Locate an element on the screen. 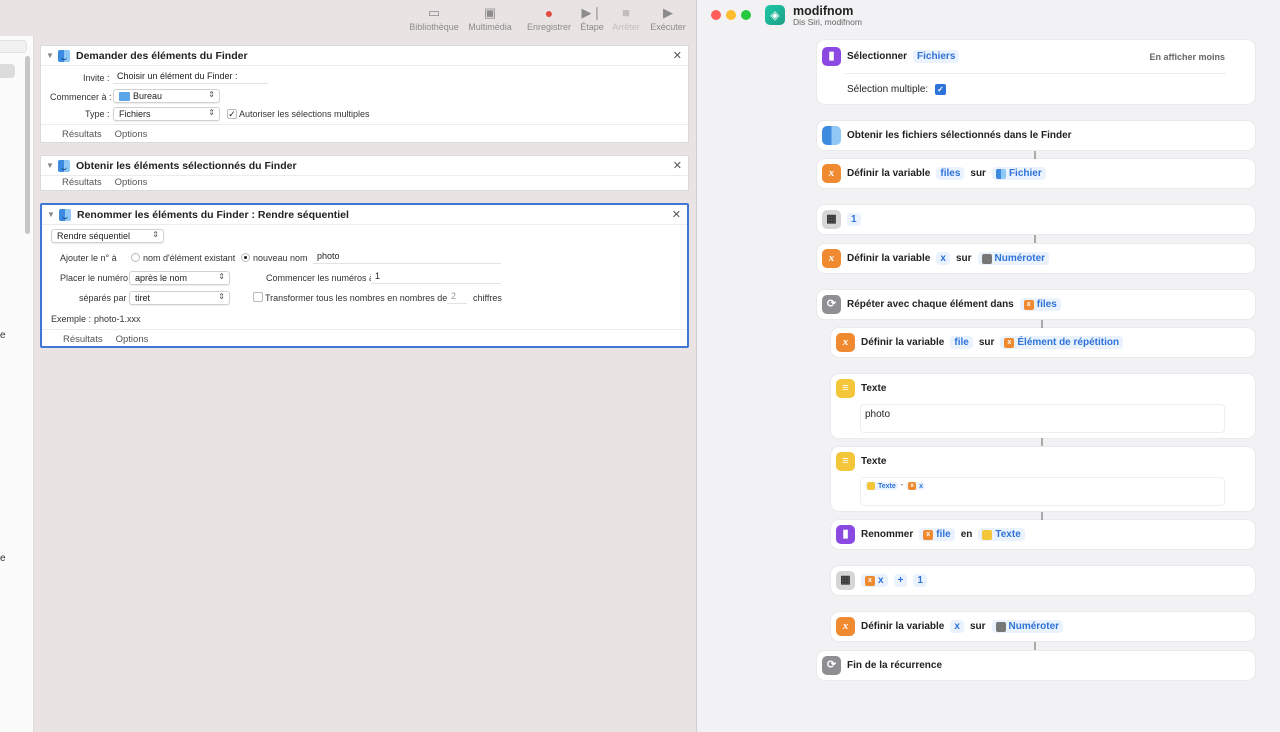  rename-target-token: x file is located at coordinates (937, 534).